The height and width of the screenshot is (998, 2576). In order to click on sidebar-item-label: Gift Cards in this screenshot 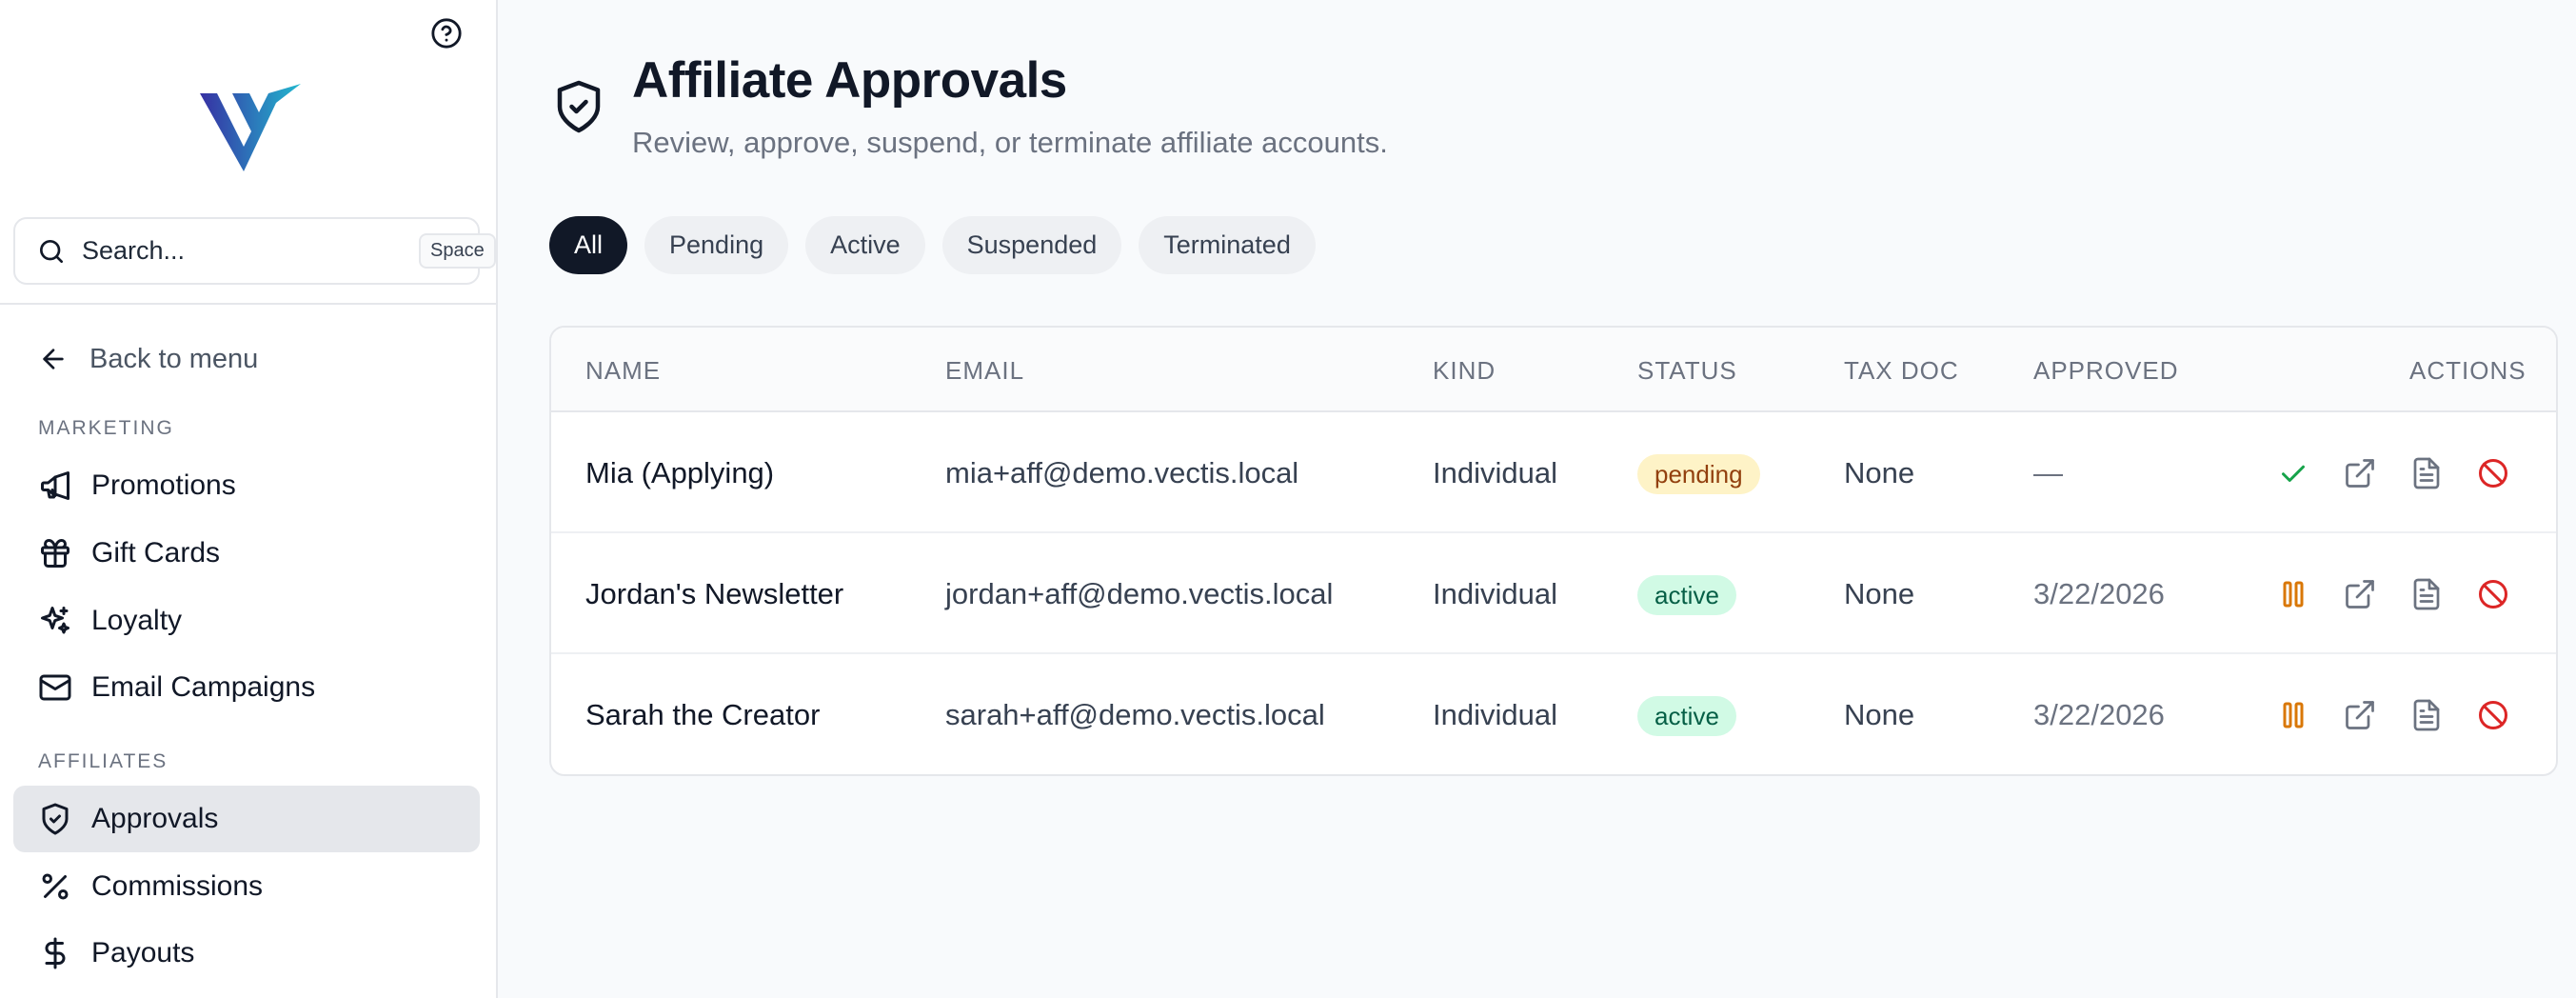, I will do `click(156, 553)`.